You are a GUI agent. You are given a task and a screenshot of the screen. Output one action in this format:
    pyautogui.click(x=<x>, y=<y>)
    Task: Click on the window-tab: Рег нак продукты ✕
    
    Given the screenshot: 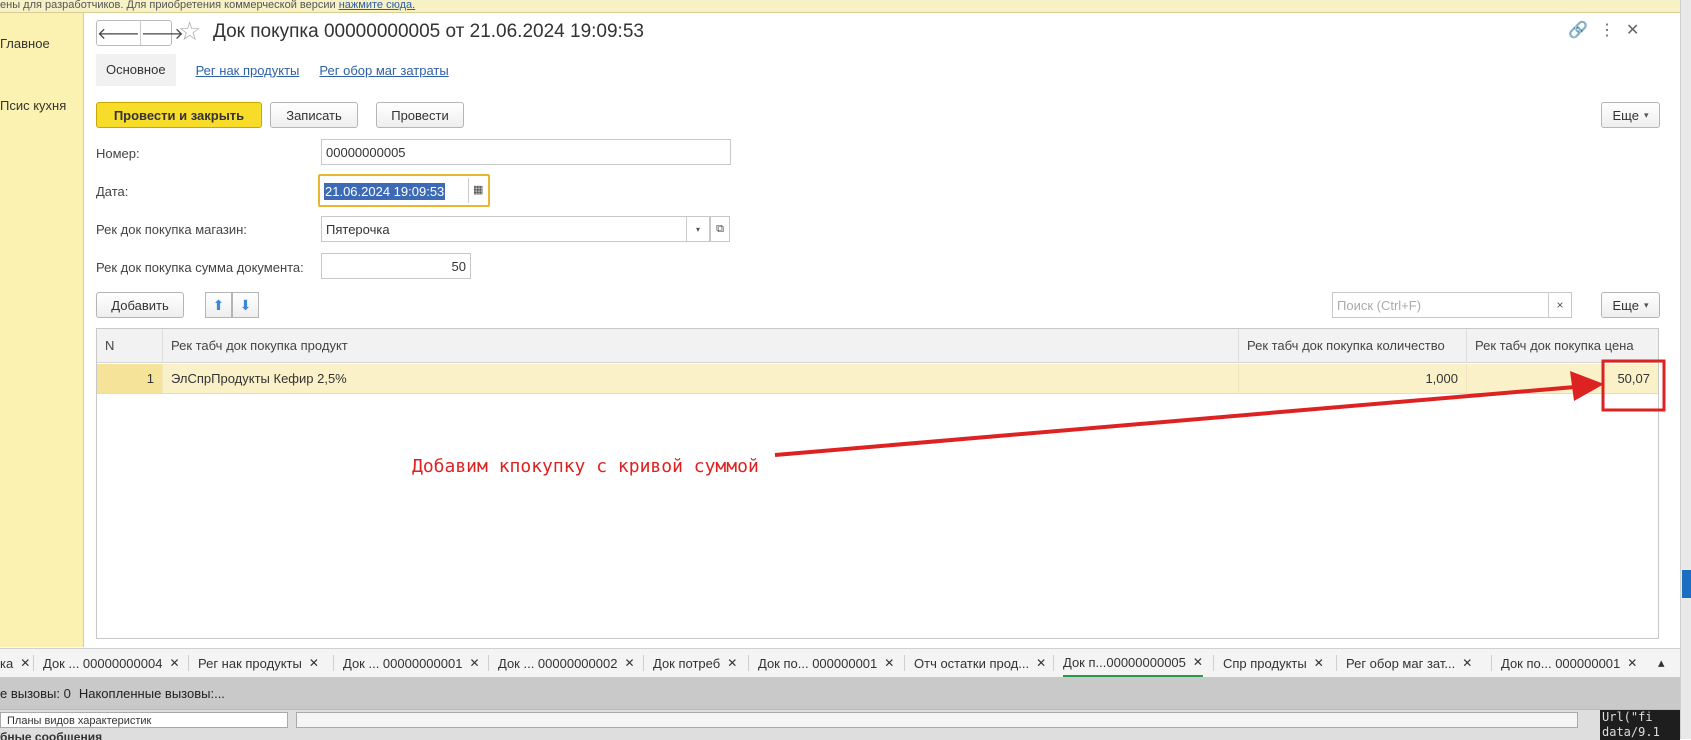 What is the action you would take?
    pyautogui.click(x=258, y=663)
    